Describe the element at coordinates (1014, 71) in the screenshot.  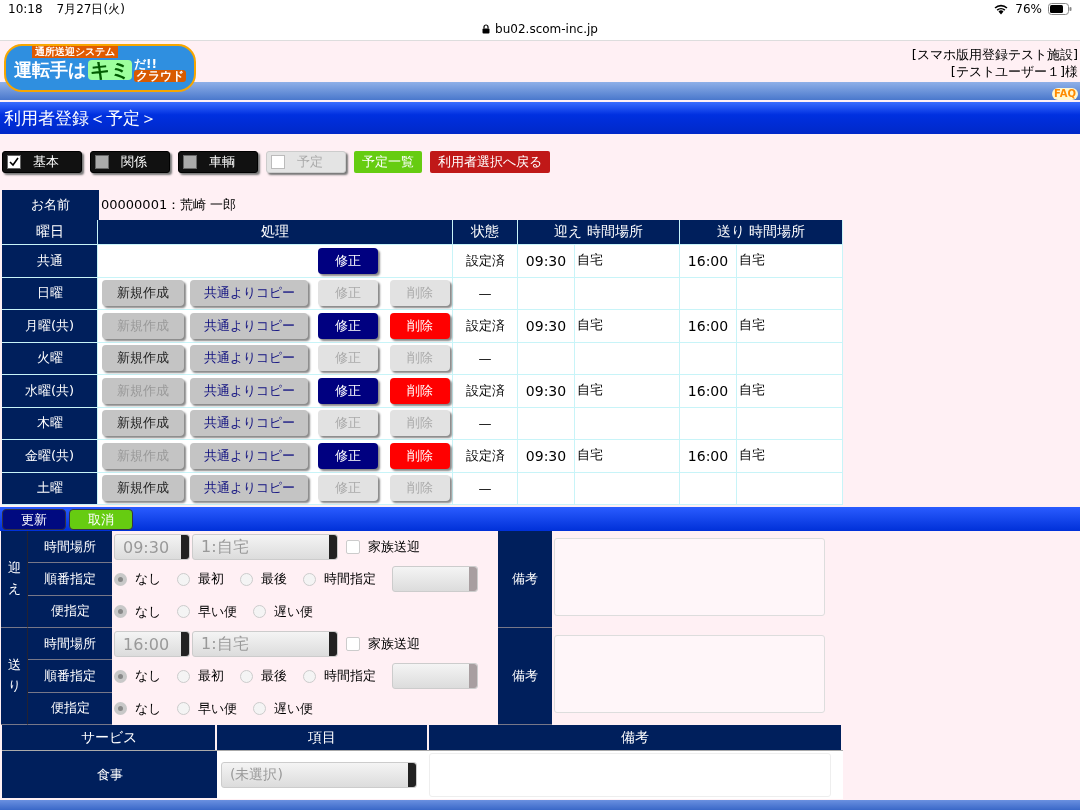
I see `user-name: [テストユーザー１]様` at that location.